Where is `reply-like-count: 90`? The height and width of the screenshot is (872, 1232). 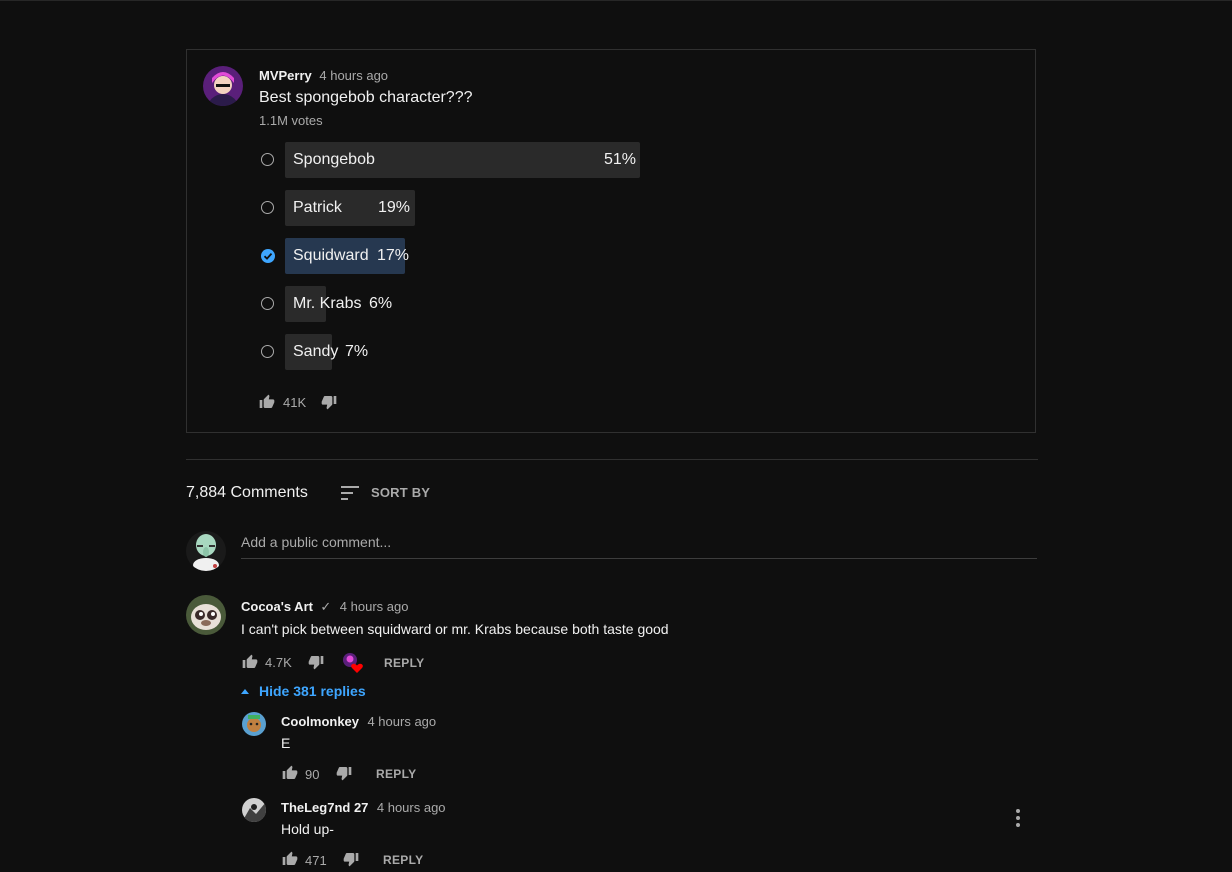 reply-like-count: 90 is located at coordinates (312, 774).